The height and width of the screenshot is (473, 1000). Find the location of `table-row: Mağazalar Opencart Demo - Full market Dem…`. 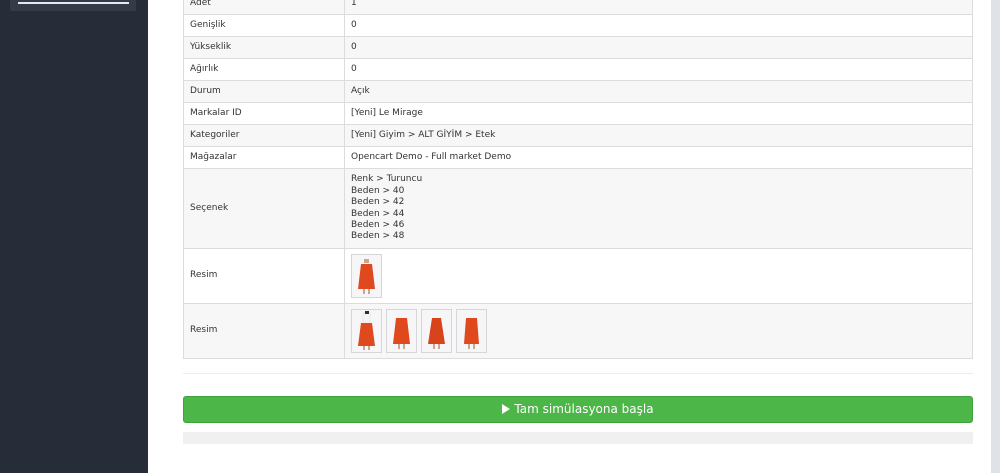

table-row: Mağazalar Opencart Demo - Full market Dem… is located at coordinates (578, 157).